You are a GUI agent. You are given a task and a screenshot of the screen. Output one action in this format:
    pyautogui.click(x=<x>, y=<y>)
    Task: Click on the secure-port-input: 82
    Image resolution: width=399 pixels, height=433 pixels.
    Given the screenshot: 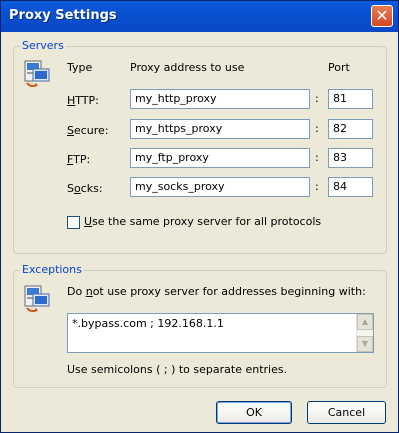 What is the action you would take?
    pyautogui.click(x=350, y=129)
    